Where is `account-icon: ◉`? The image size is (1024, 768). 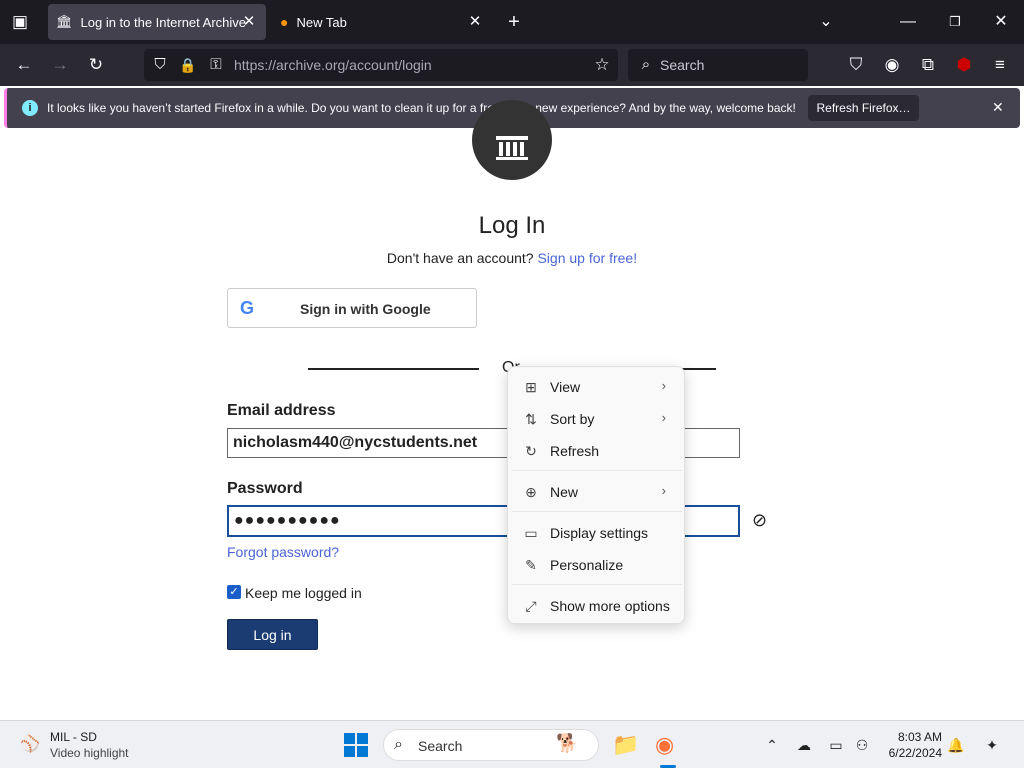
account-icon: ◉ is located at coordinates (892, 65).